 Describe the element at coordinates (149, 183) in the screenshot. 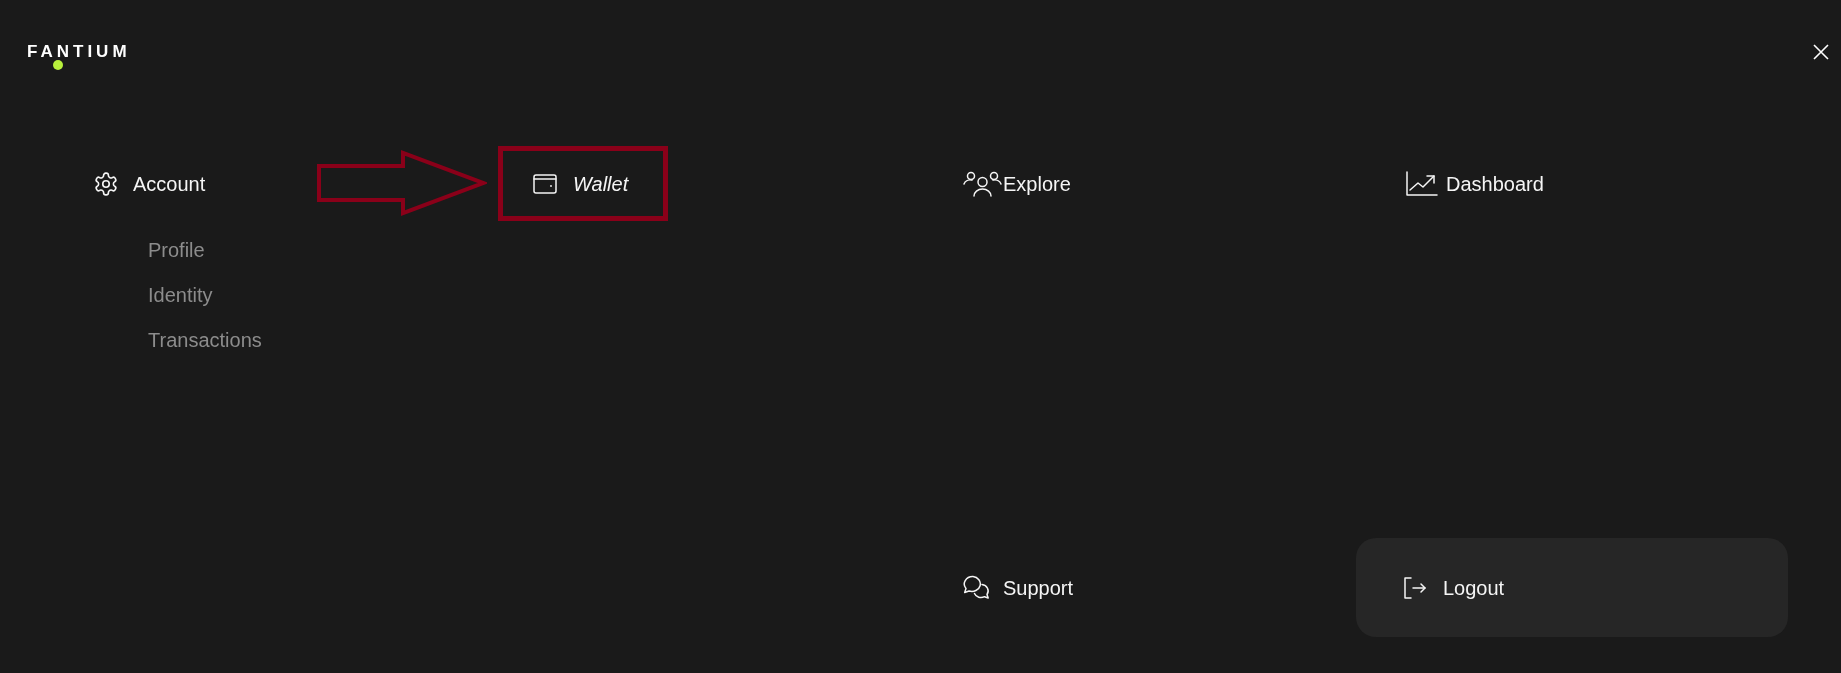

I see `menu-item: Account` at that location.